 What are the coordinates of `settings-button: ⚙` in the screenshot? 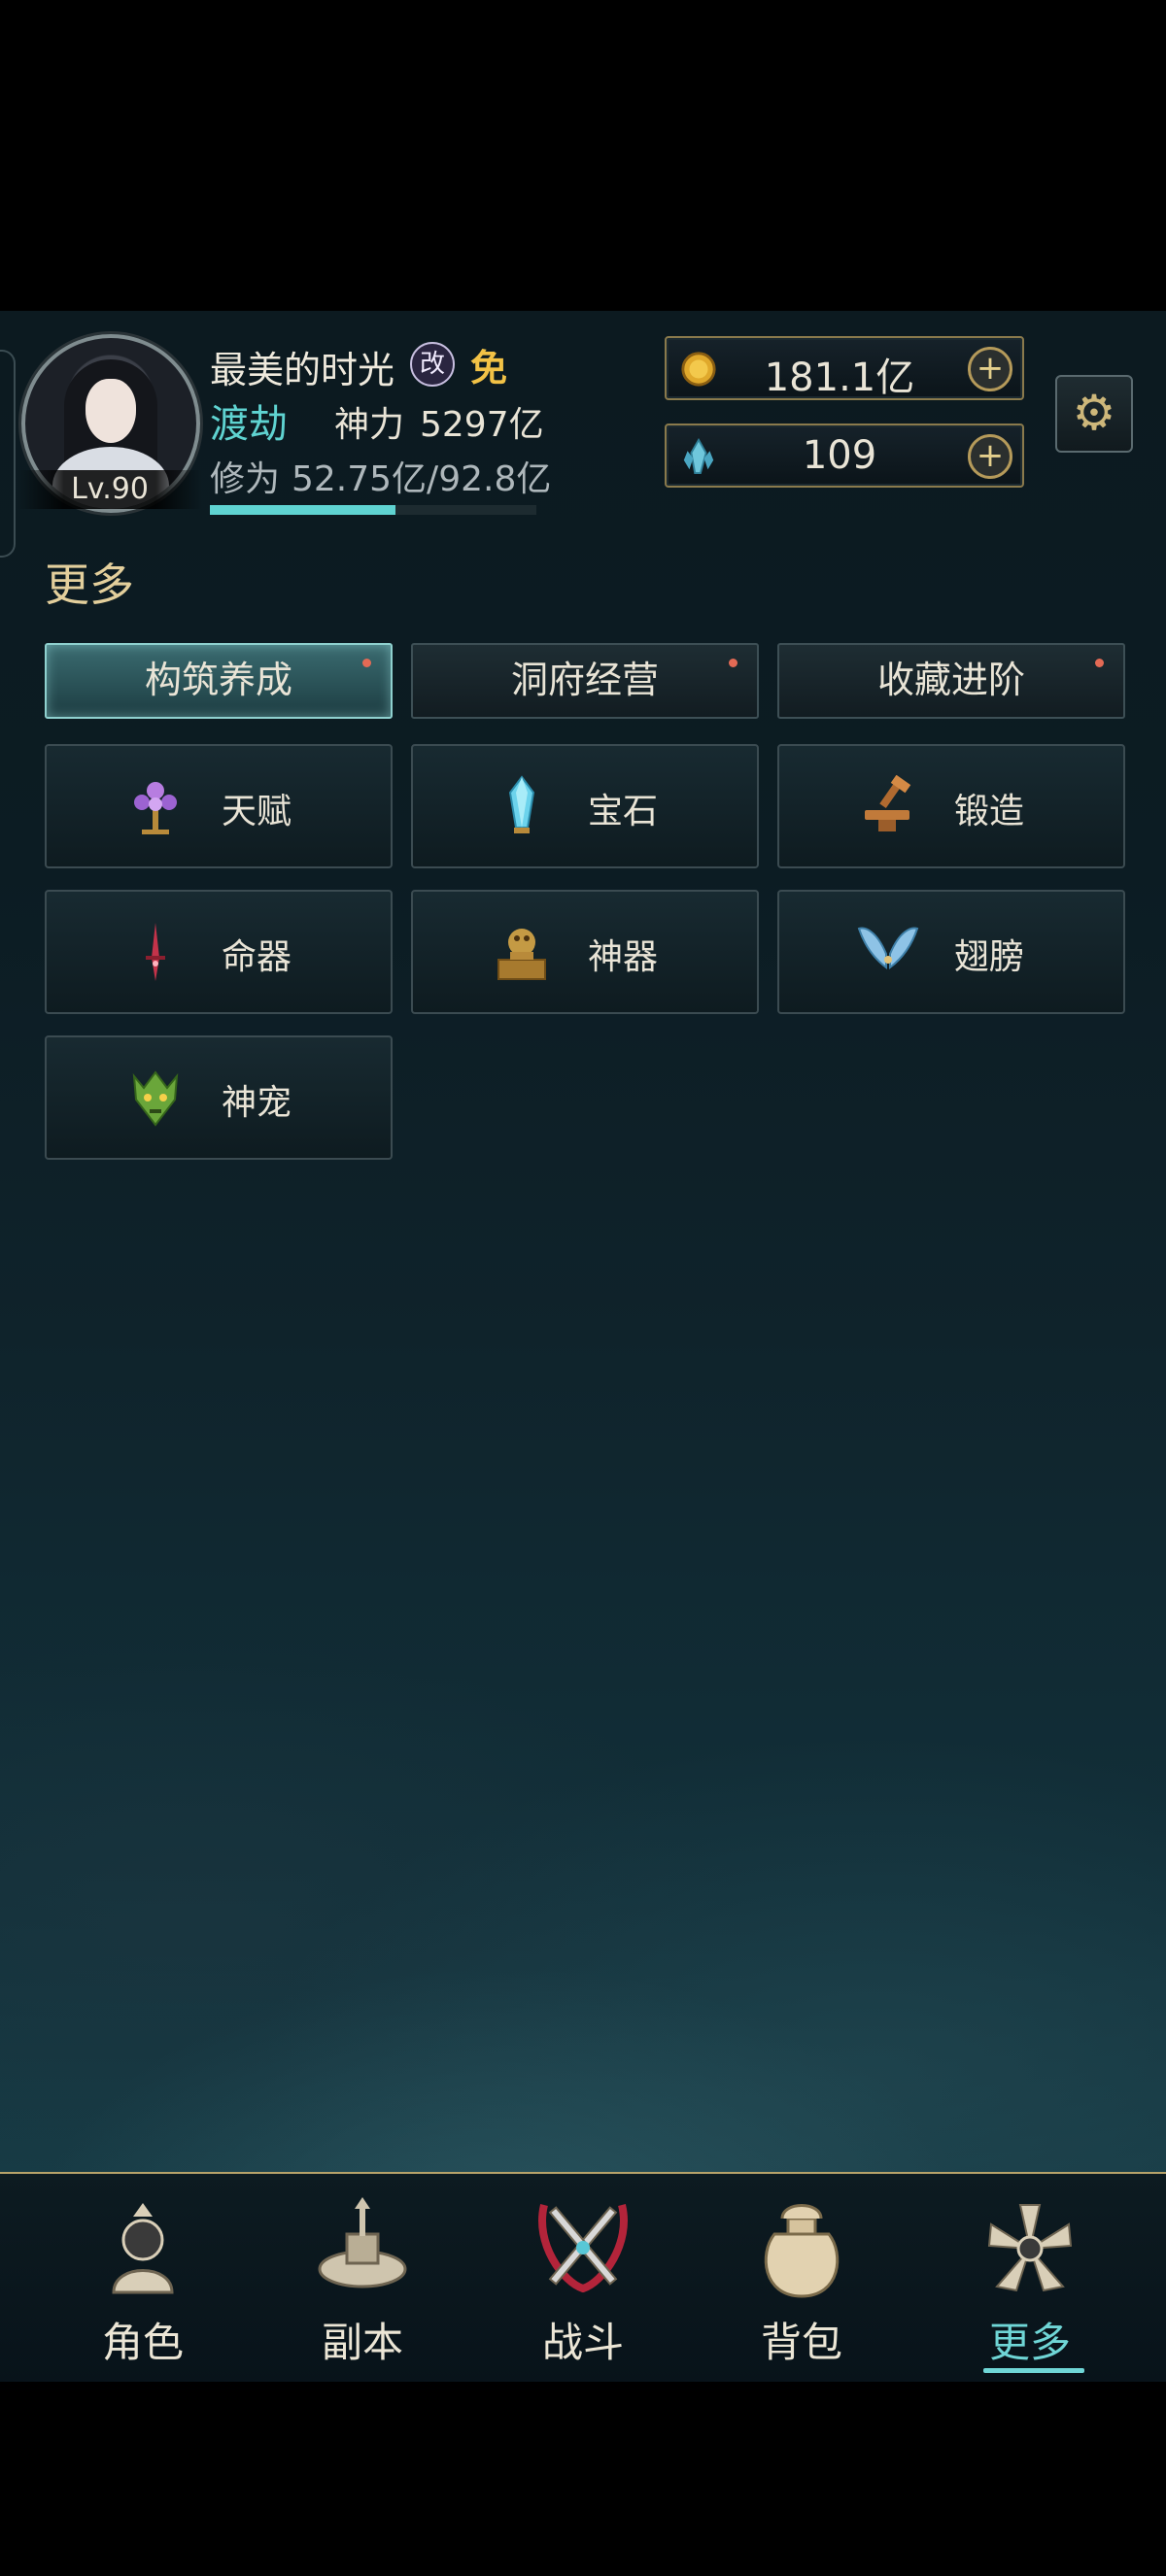 It's located at (1094, 414).